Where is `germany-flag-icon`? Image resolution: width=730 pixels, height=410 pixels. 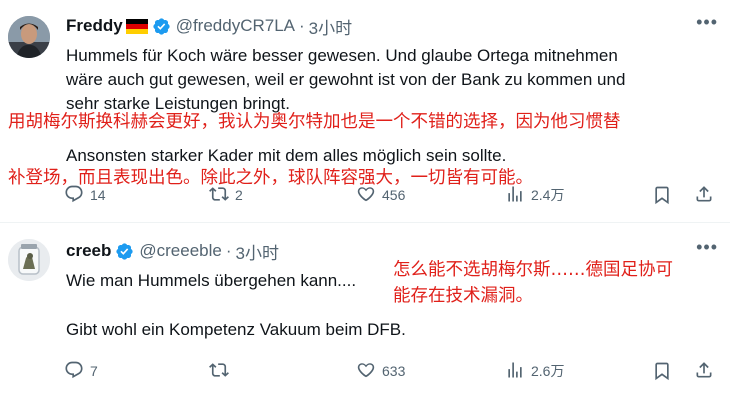
germany-flag-icon is located at coordinates (136, 26).